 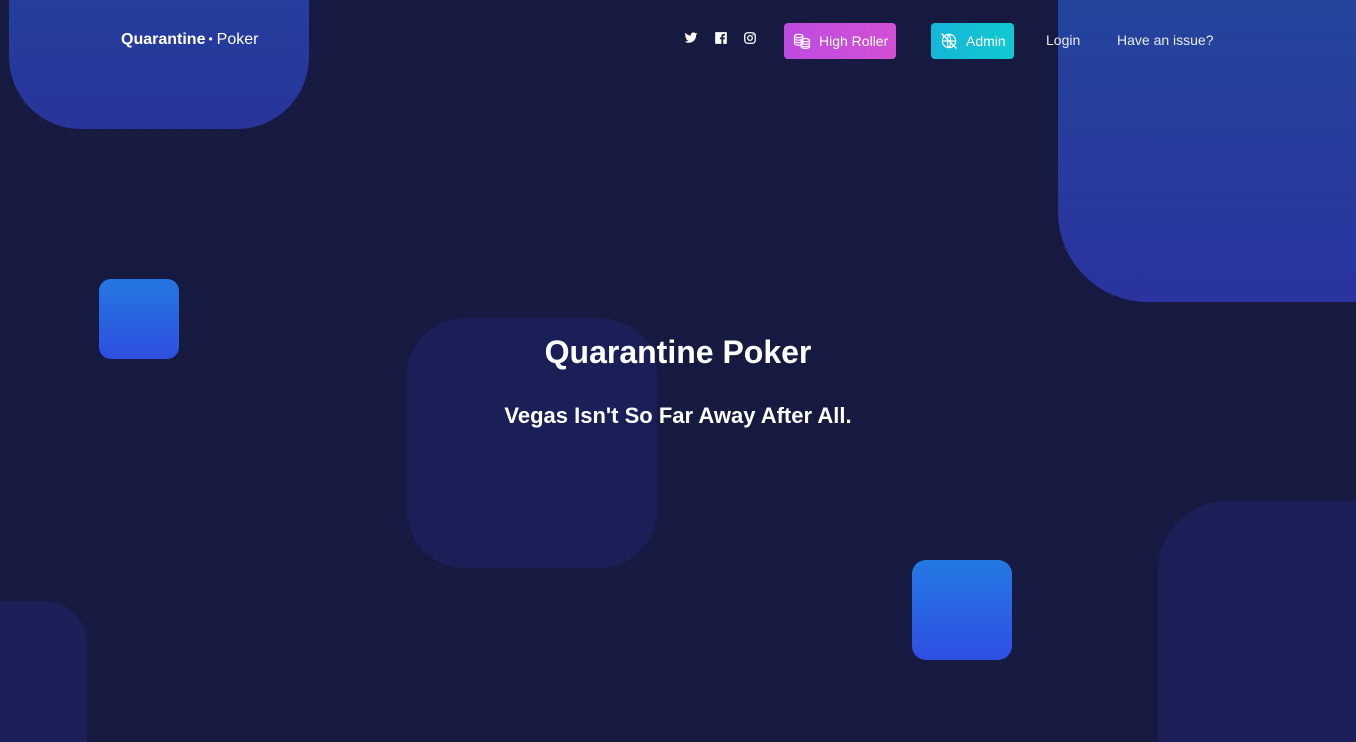 What do you see at coordinates (1257, 621) in the screenshot?
I see `decorative-shape-bottom-right` at bounding box center [1257, 621].